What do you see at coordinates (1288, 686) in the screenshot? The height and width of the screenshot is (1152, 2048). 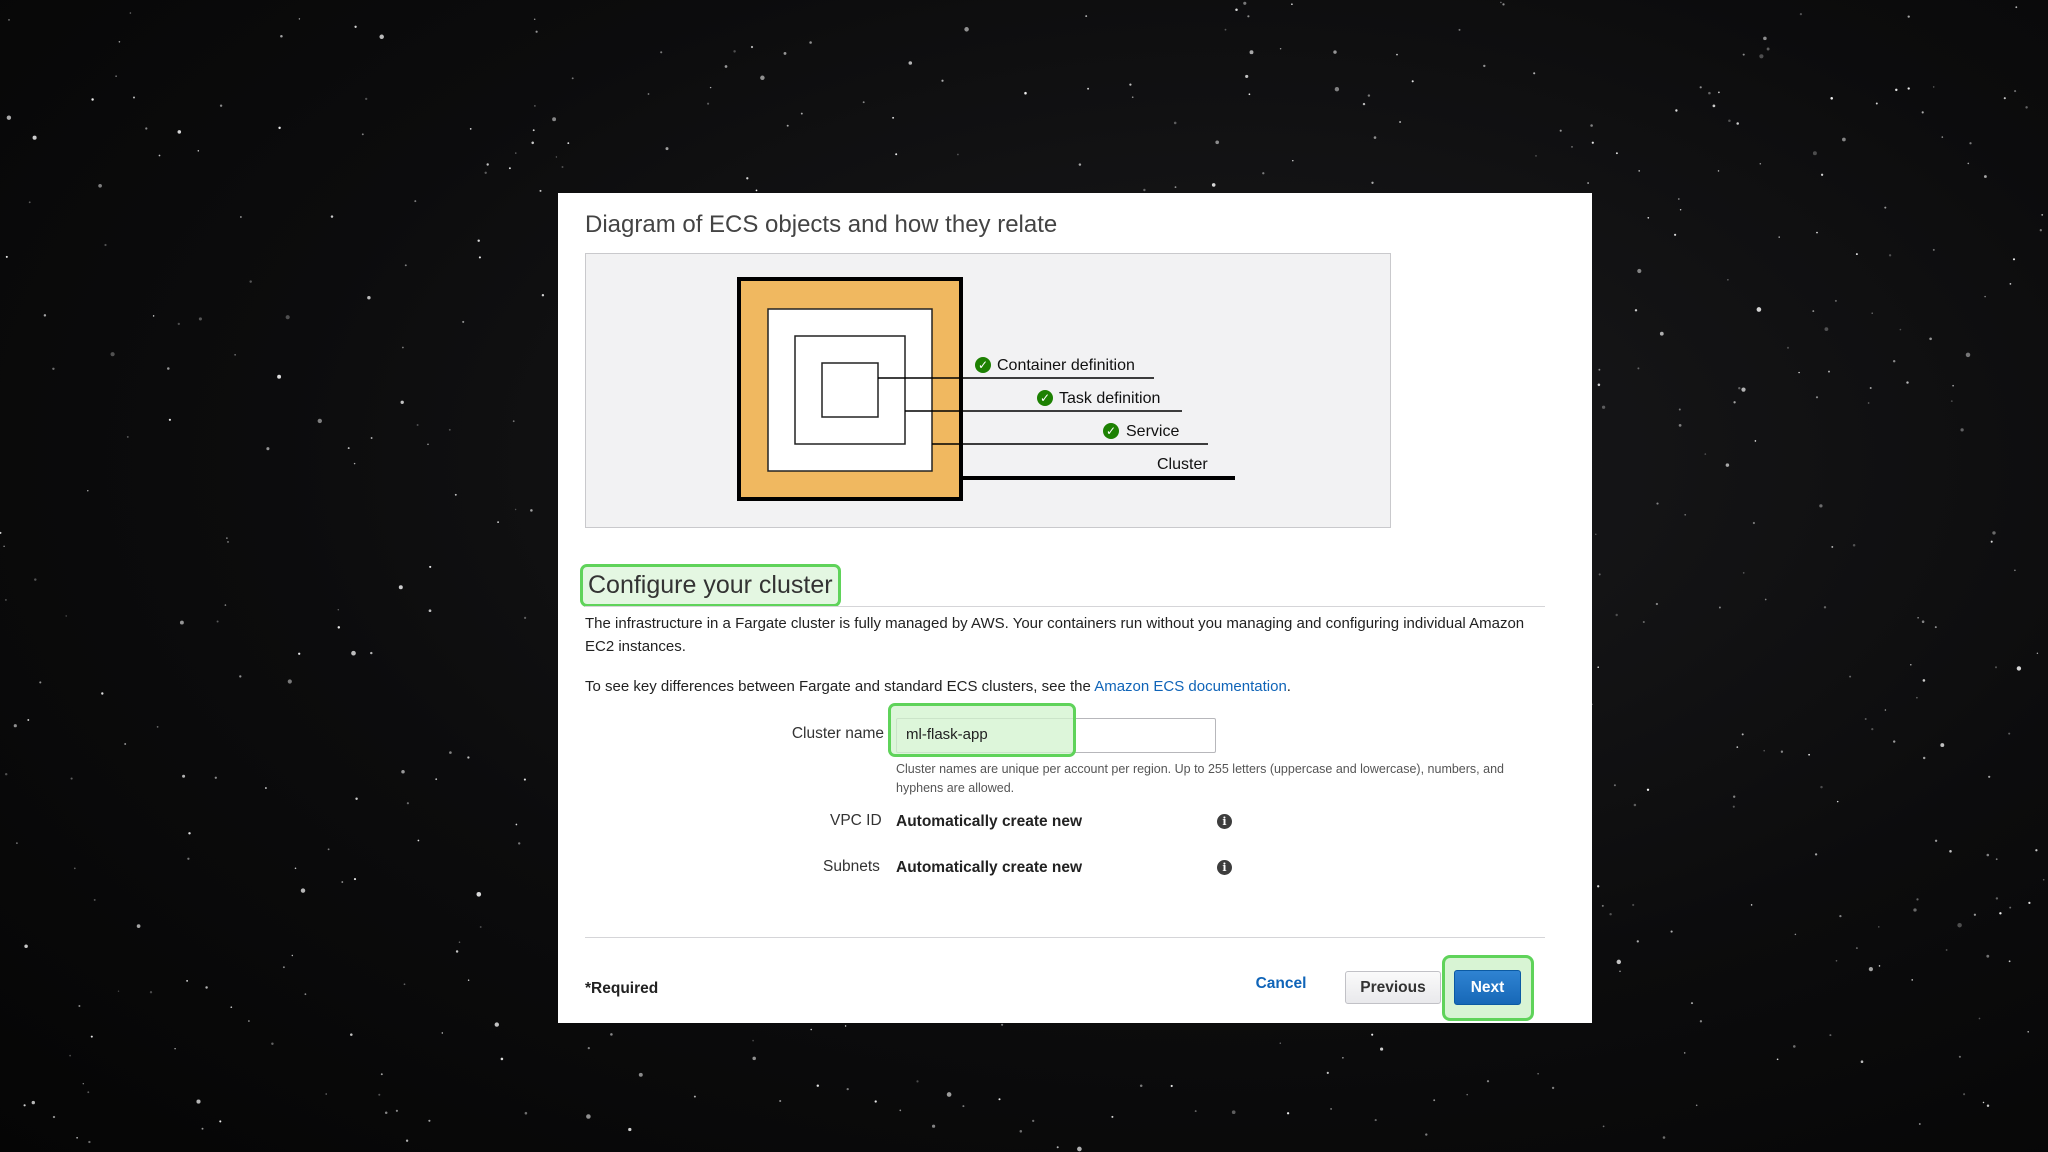 I see `documentation-note-end: .` at bounding box center [1288, 686].